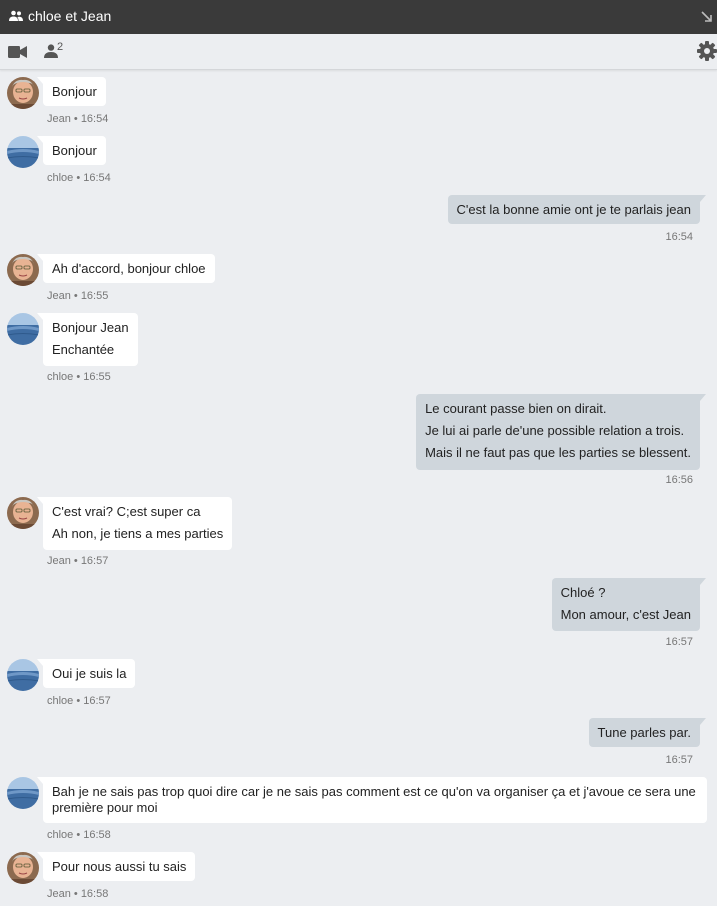 The height and width of the screenshot is (906, 717). I want to click on message-text: Oui je suis la, so click(89, 673).